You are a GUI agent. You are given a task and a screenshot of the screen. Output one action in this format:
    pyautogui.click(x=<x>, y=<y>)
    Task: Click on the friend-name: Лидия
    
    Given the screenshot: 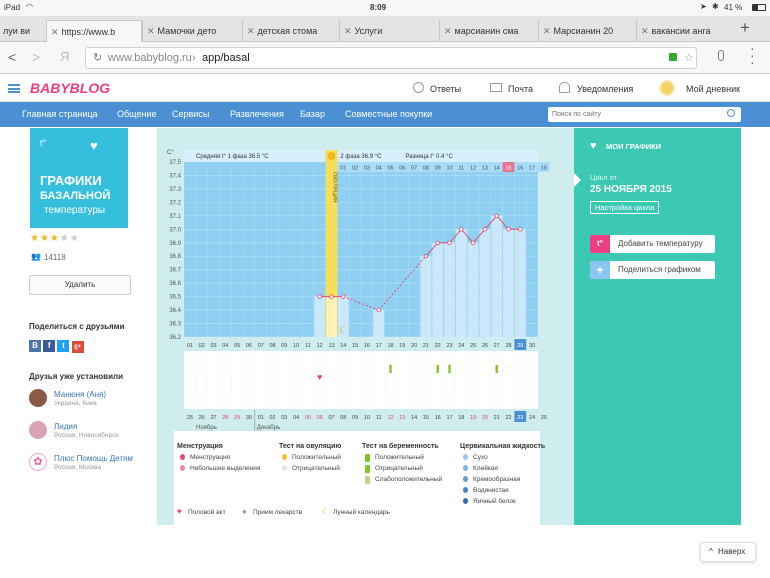 What is the action you would take?
    pyautogui.click(x=65, y=426)
    